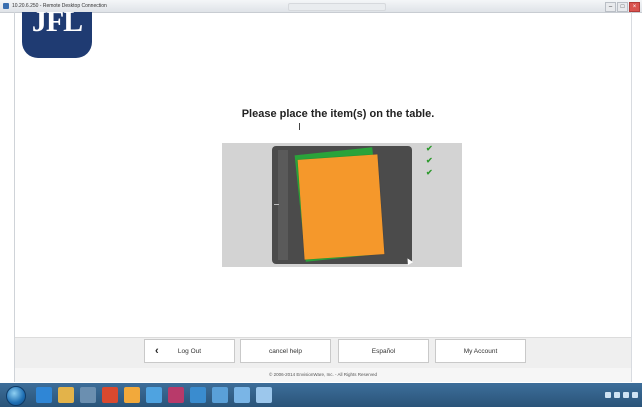 The image size is (642, 407). I want to click on page-instruction: Please place the item(s) on the table., so click(338, 114).